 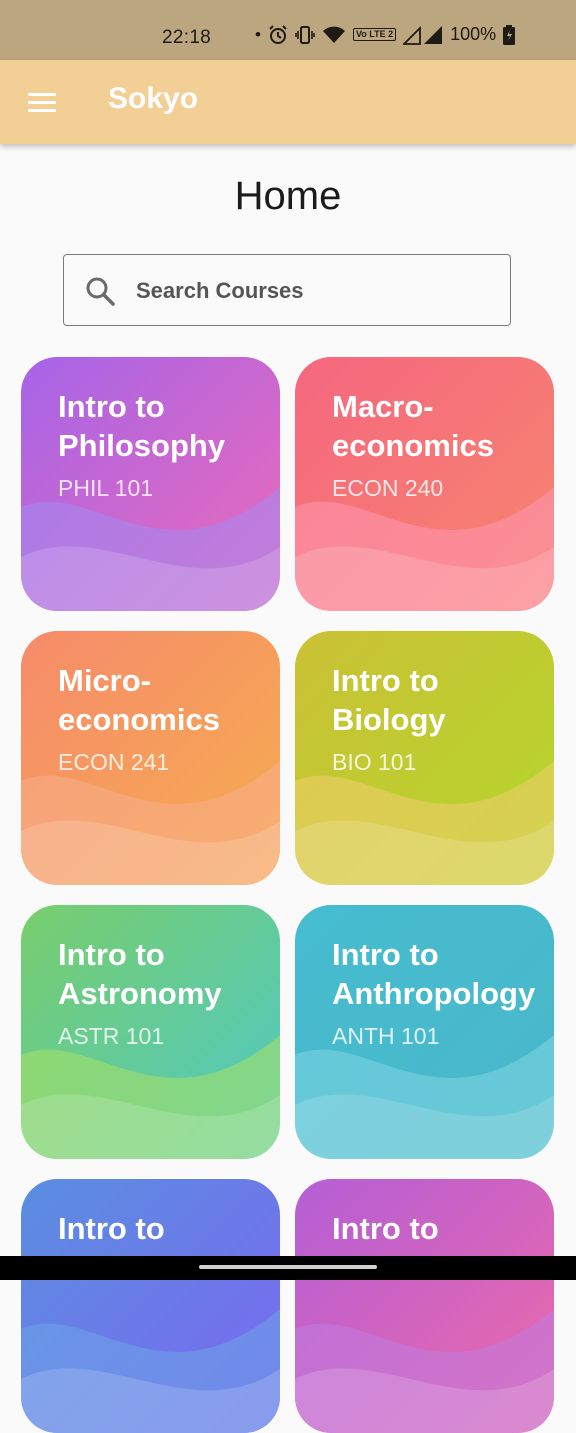 I want to click on course-card: Intro to Astronomy ASTR 101, so click(x=150, y=1032).